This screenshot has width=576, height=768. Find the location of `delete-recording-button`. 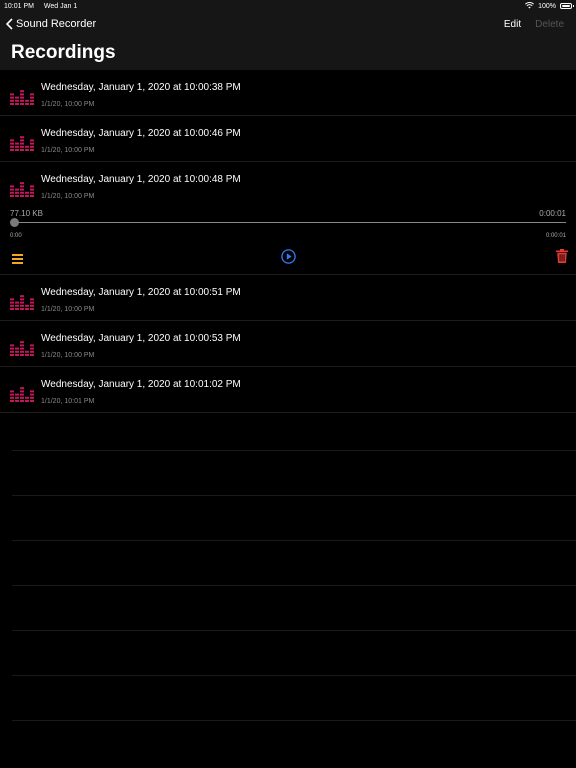

delete-recording-button is located at coordinates (562, 258).